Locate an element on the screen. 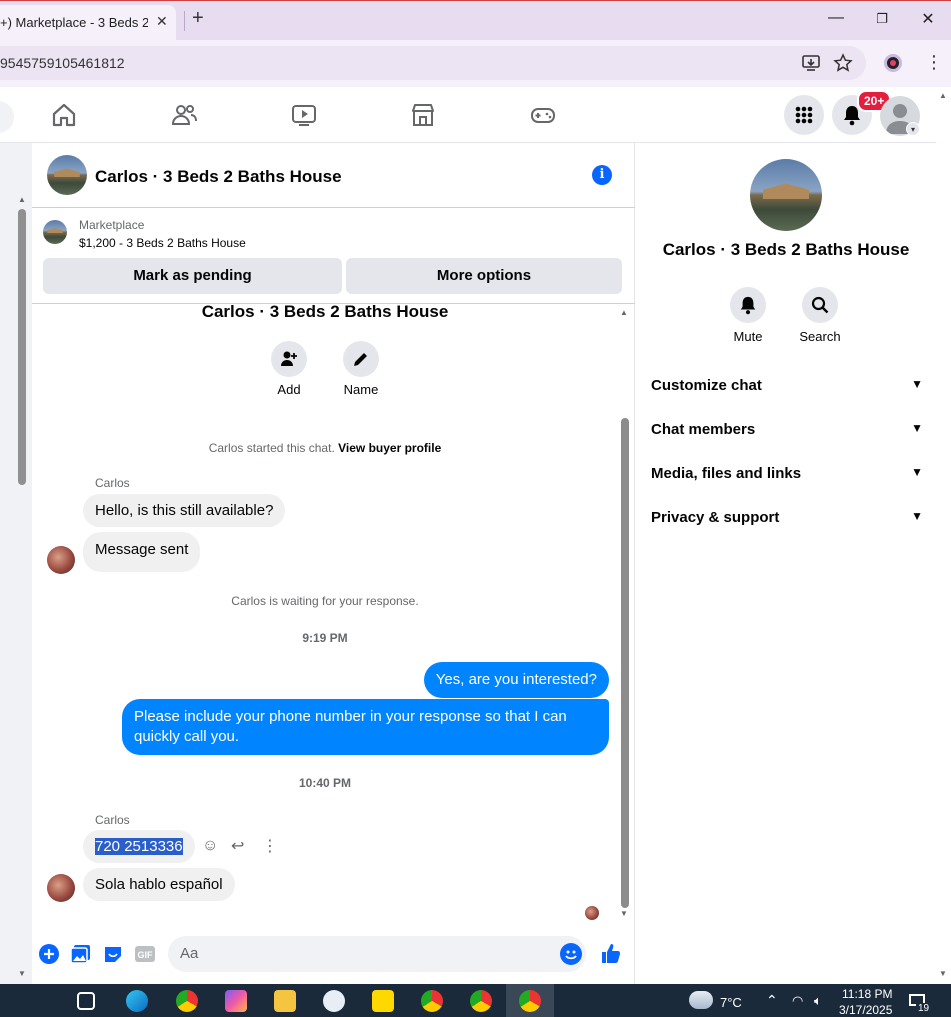 The image size is (951, 1017). more-actions-icon: ⋮ is located at coordinates (270, 846).